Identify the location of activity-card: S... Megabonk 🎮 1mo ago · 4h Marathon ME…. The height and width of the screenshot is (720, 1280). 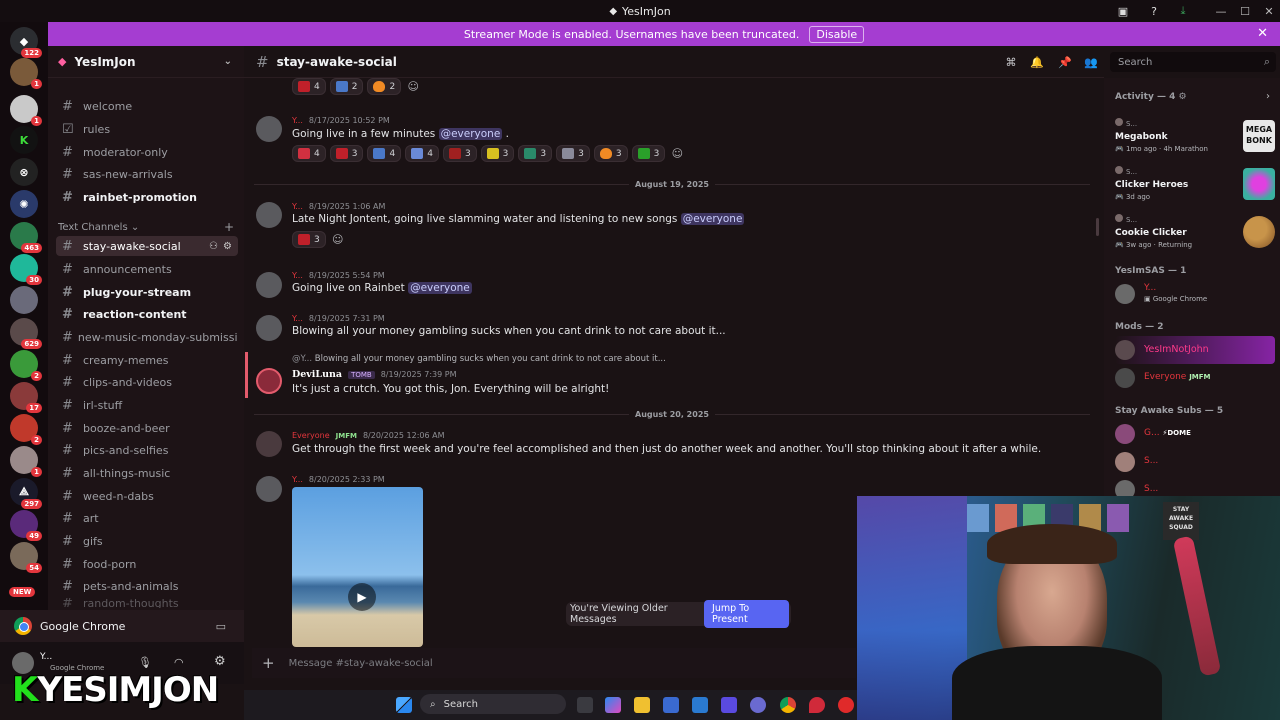
(1195, 140).